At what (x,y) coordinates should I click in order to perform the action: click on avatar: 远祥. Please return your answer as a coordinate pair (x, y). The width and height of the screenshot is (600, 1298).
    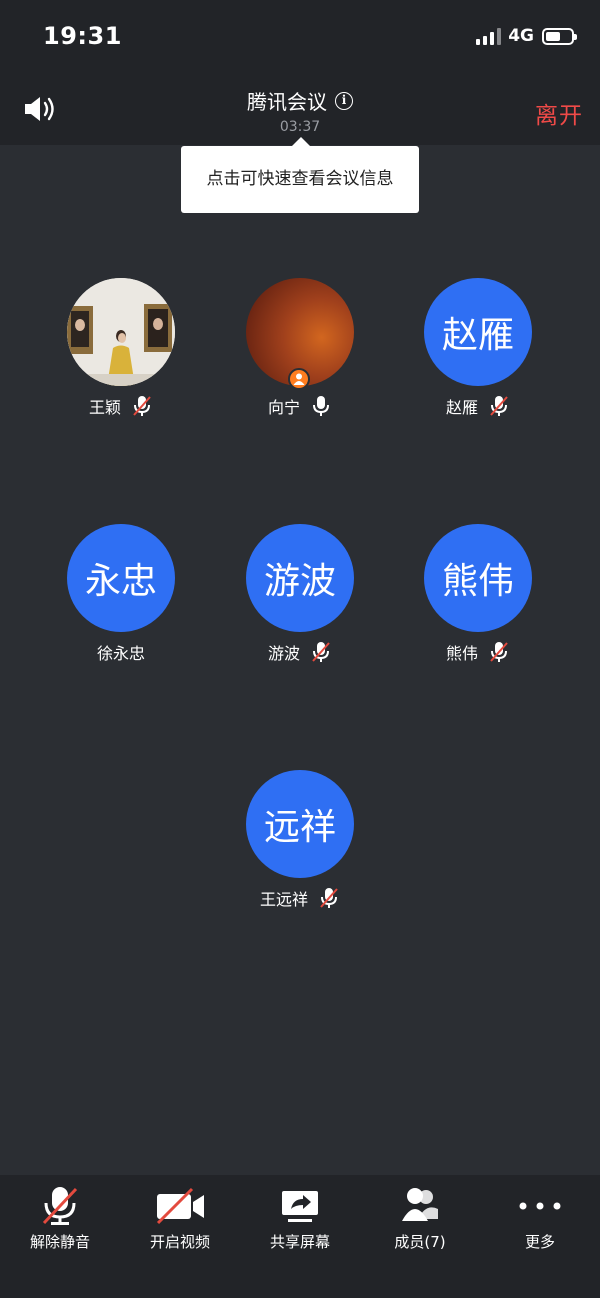
    Looking at the image, I should click on (300, 824).